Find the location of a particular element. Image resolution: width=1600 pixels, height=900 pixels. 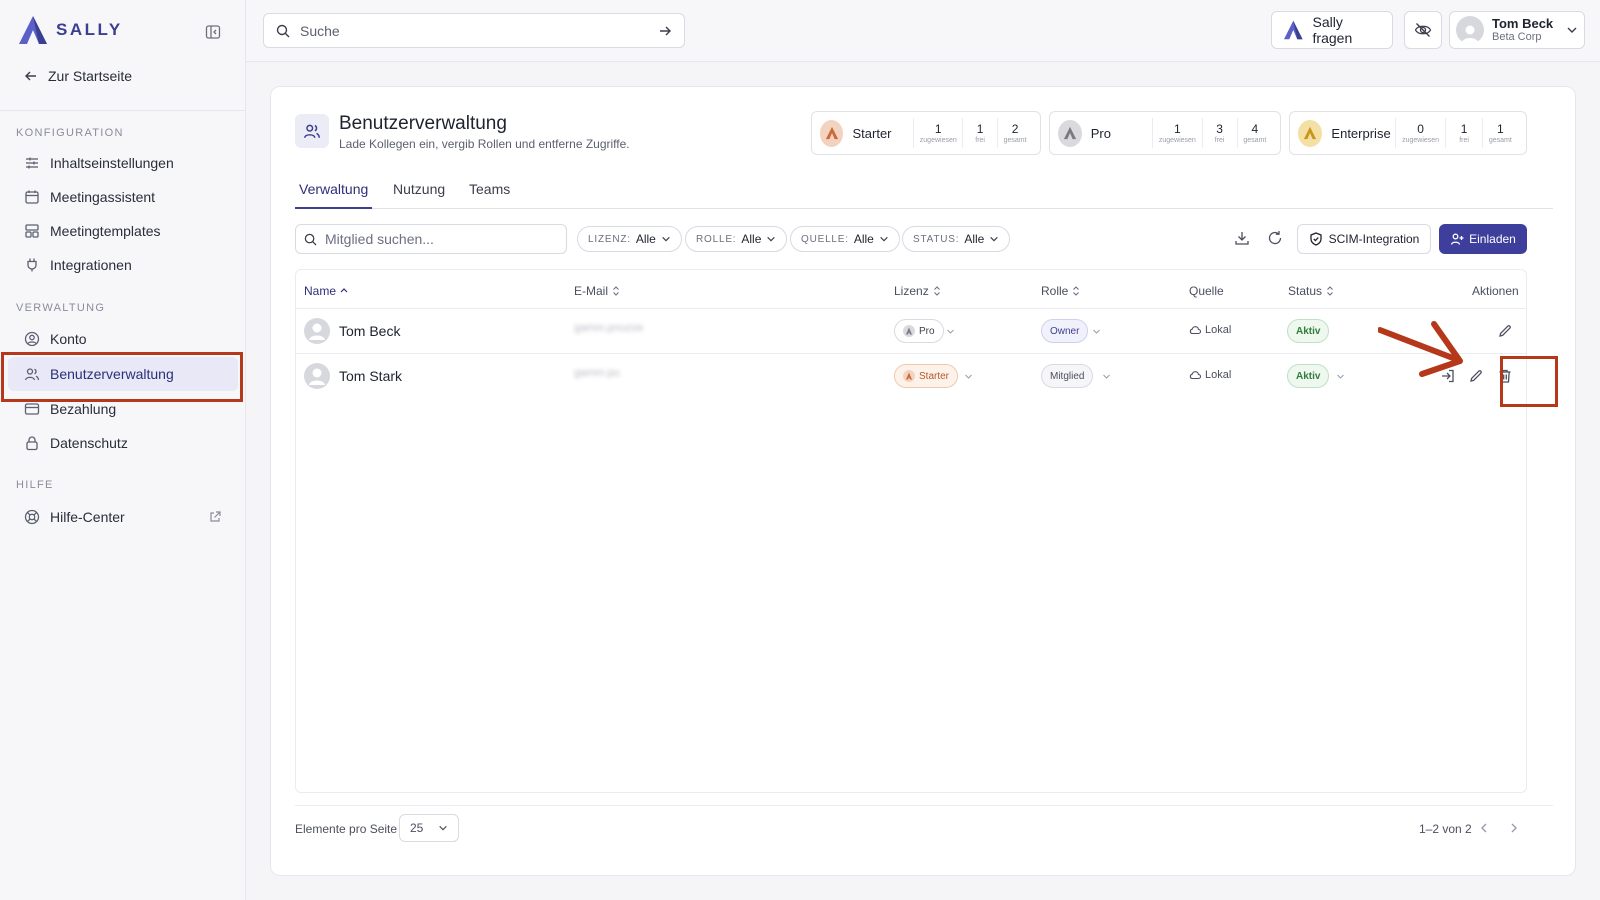

role-select: Owner is located at coordinates (1065, 331).